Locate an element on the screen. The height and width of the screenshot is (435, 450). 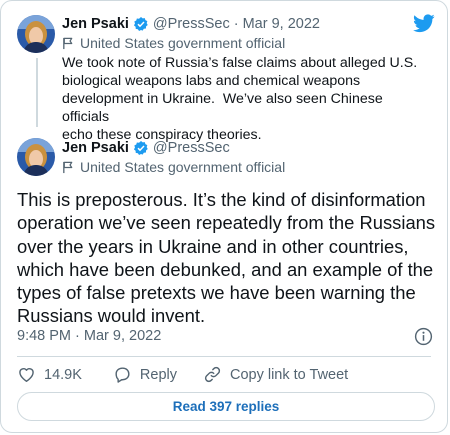
copy-link-label: Copy link to Tweet is located at coordinates (289, 374).